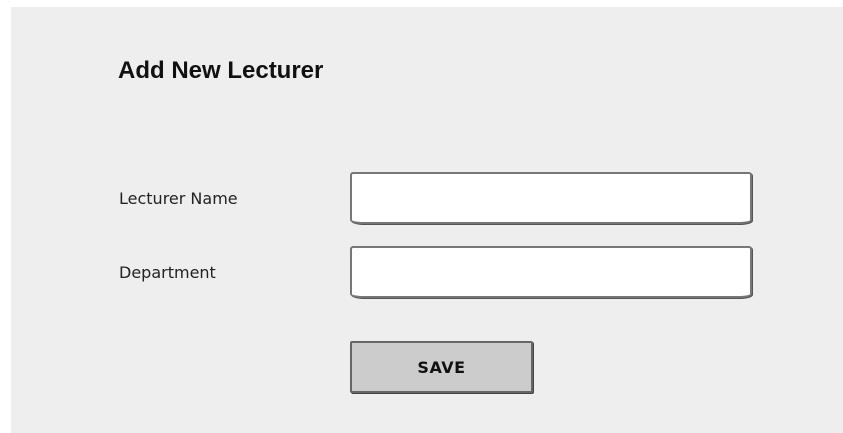 Image resolution: width=843 pixels, height=433 pixels. What do you see at coordinates (551, 272) in the screenshot?
I see `department-input` at bounding box center [551, 272].